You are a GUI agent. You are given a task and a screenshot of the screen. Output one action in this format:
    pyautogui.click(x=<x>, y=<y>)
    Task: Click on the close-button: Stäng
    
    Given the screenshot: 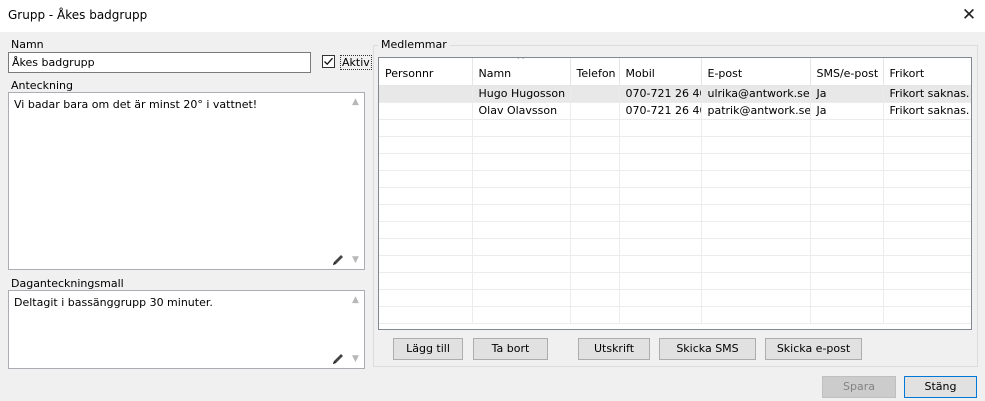 What is the action you would take?
    pyautogui.click(x=940, y=387)
    